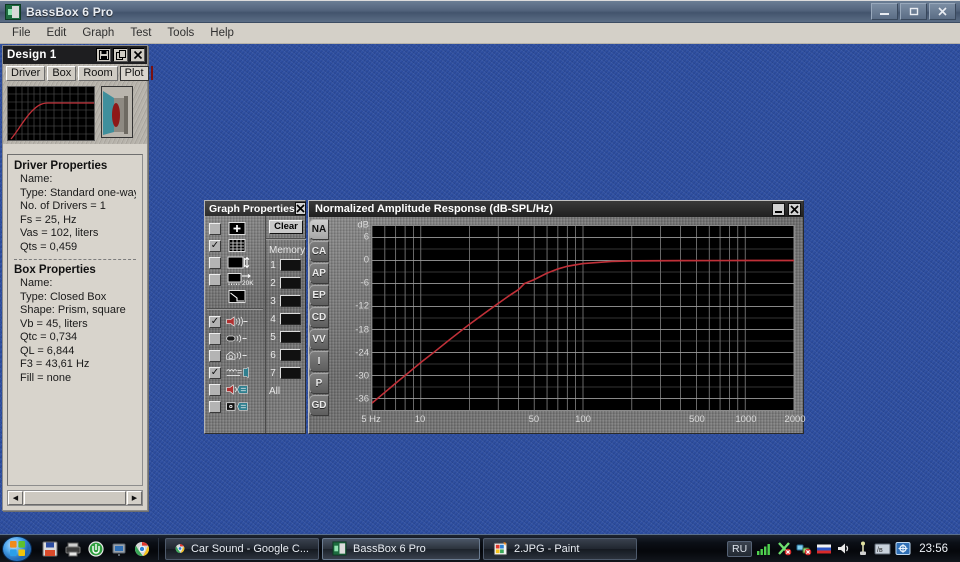 The image size is (960, 562). What do you see at coordinates (180, 33) in the screenshot?
I see `menu-item-tools: Tools` at bounding box center [180, 33].